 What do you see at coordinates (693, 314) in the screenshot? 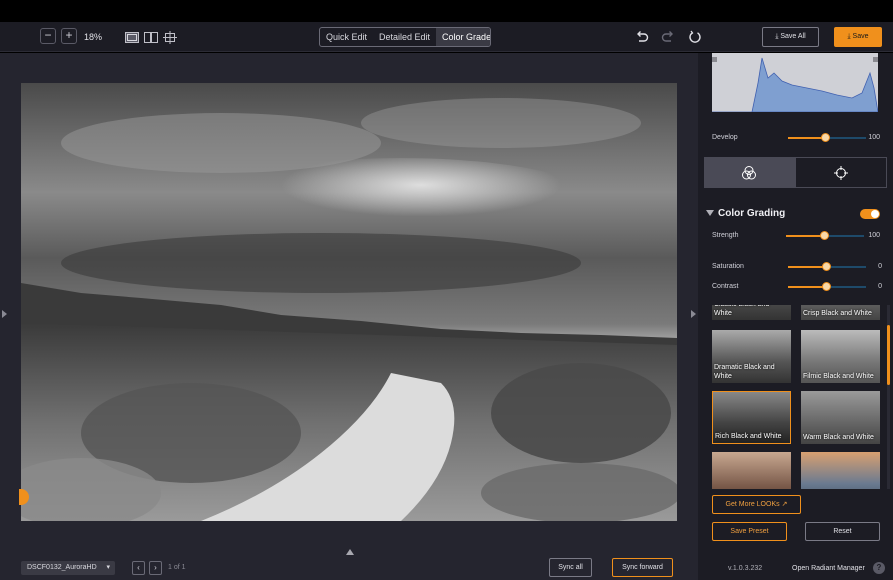
I see `right-panel-toggle-icon` at bounding box center [693, 314].